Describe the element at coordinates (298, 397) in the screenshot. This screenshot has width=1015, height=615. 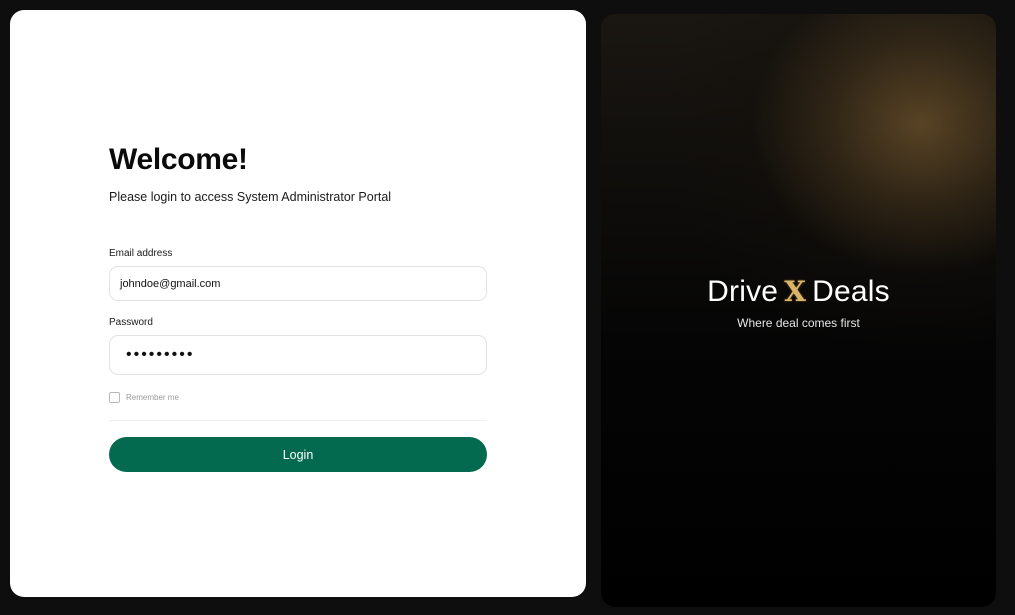
I see `remember-me-row: Remember me` at that location.